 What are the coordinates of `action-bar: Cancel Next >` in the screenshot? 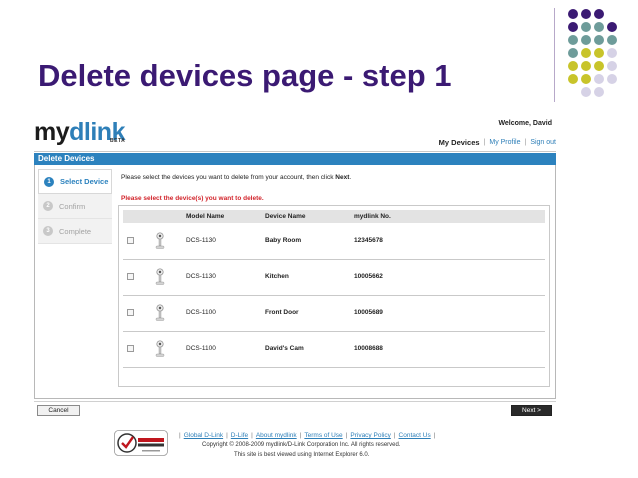 It's located at (295, 410).